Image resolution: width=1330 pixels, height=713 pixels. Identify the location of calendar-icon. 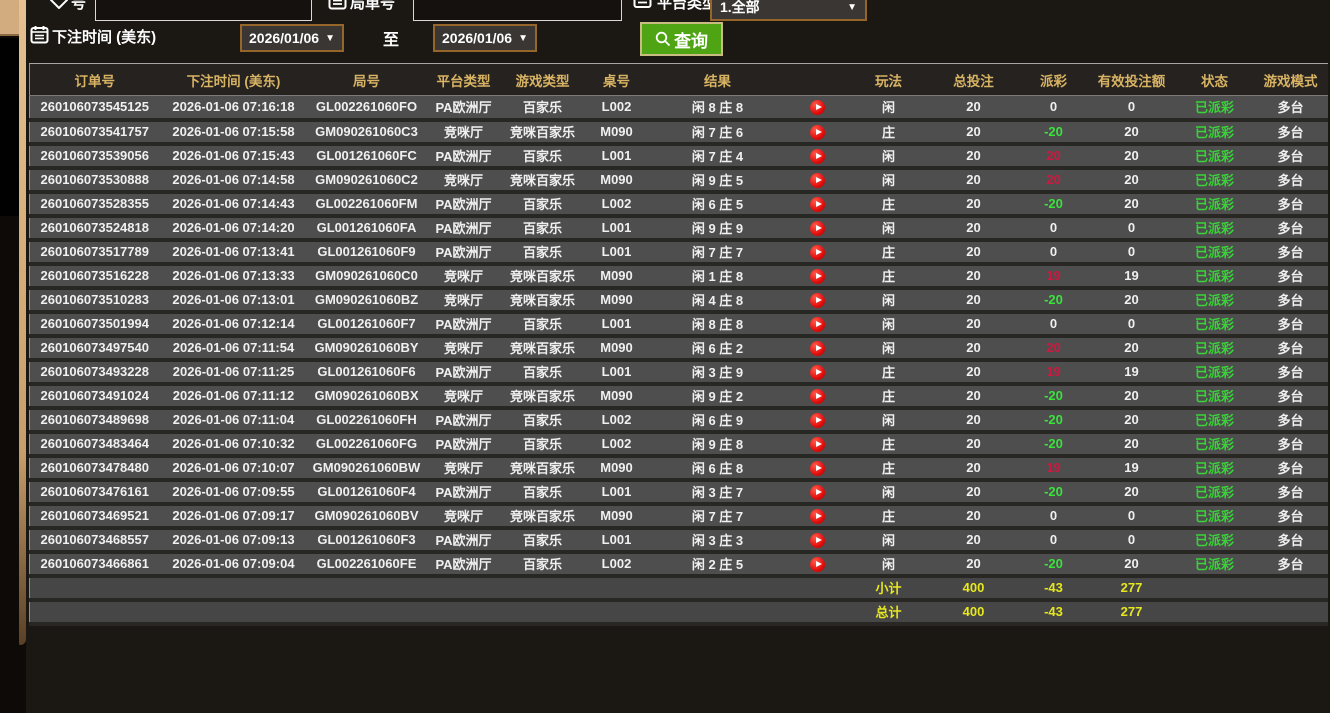
(39, 34).